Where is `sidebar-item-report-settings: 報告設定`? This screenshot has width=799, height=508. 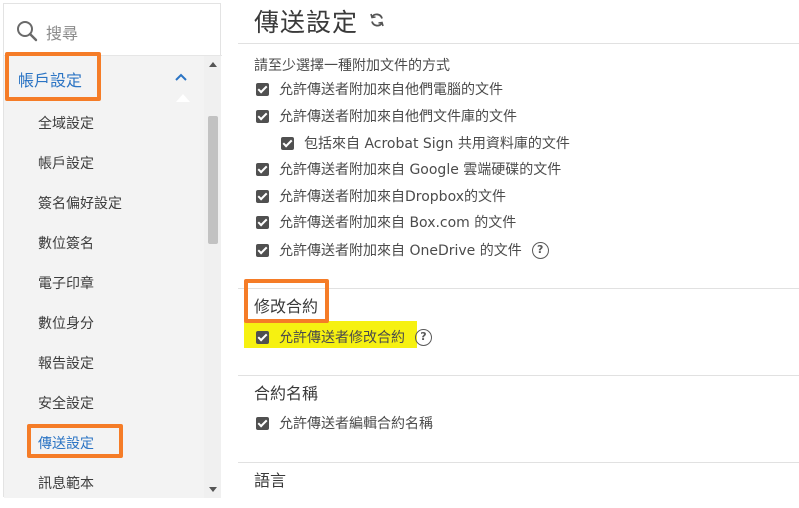 sidebar-item-report-settings: 報告設定 is located at coordinates (66, 364).